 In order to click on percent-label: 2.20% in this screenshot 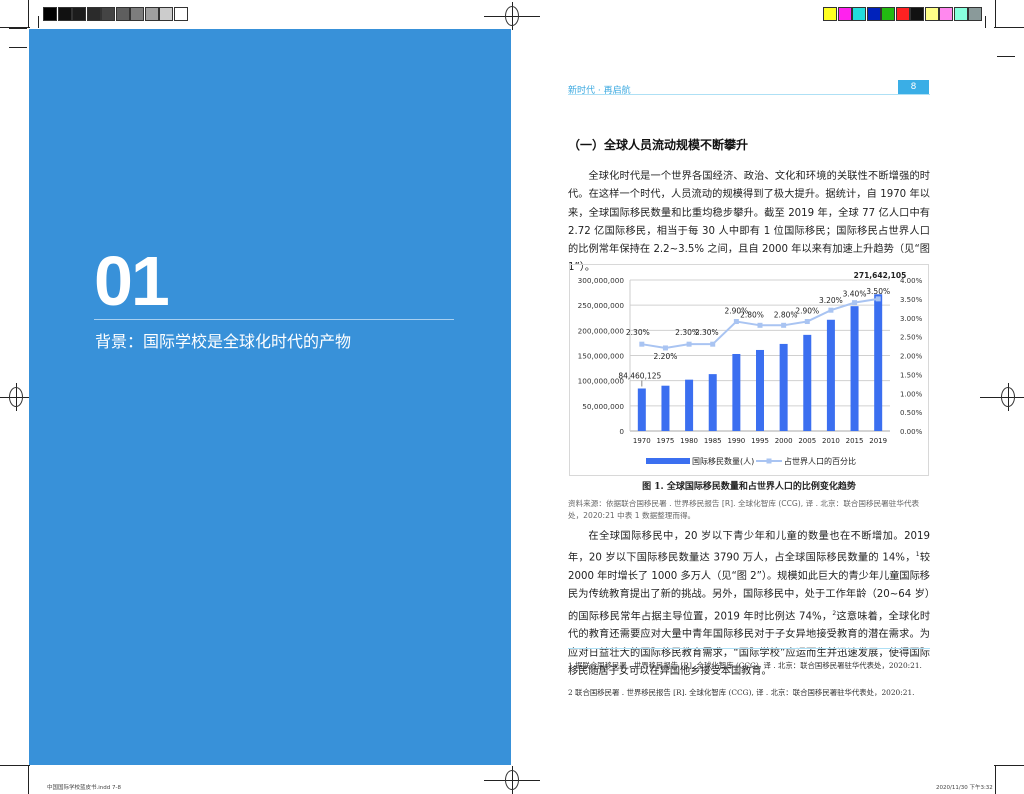, I will do `click(666, 356)`.